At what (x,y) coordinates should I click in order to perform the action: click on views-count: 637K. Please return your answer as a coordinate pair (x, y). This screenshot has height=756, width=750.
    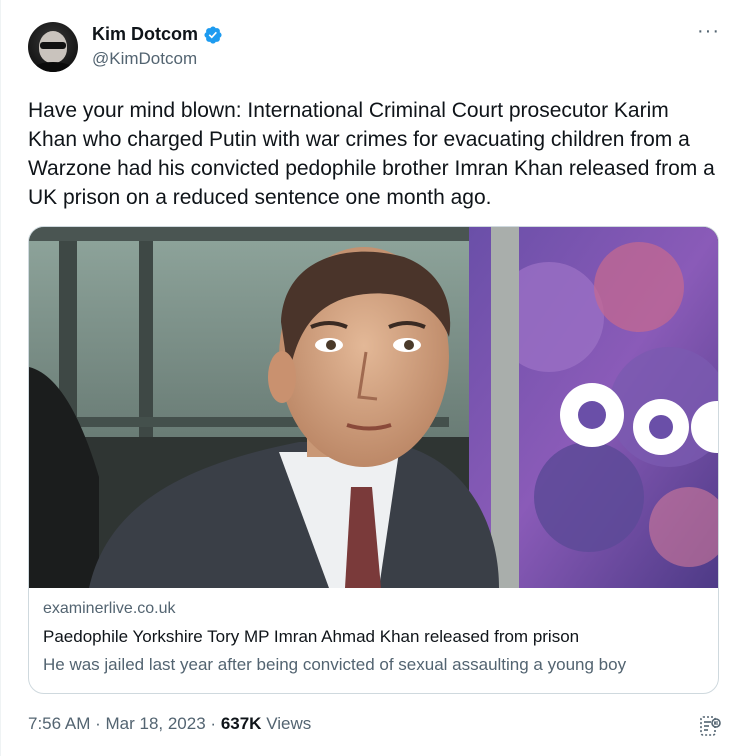
    Looking at the image, I should click on (243, 723).